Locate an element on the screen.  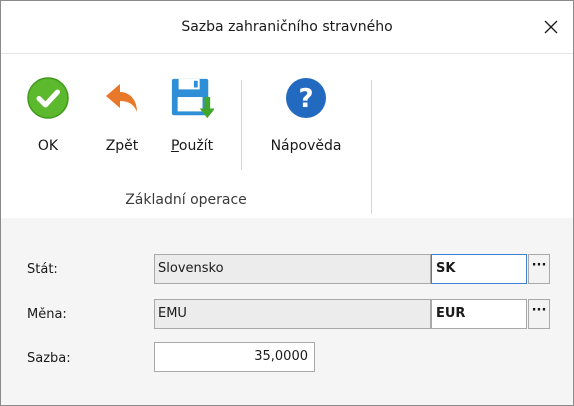
state-code-field: SK is located at coordinates (479, 269).